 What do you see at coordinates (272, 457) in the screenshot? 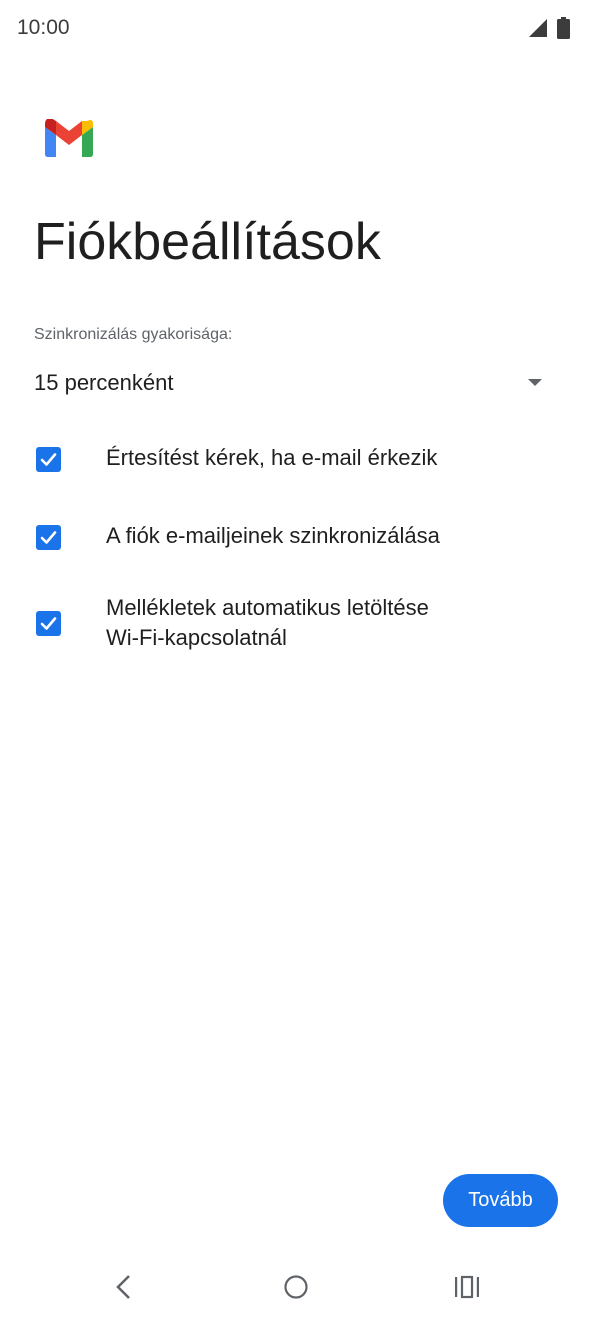
I see `notify-label: Értesítést kérek, ha e-mail érkezik` at bounding box center [272, 457].